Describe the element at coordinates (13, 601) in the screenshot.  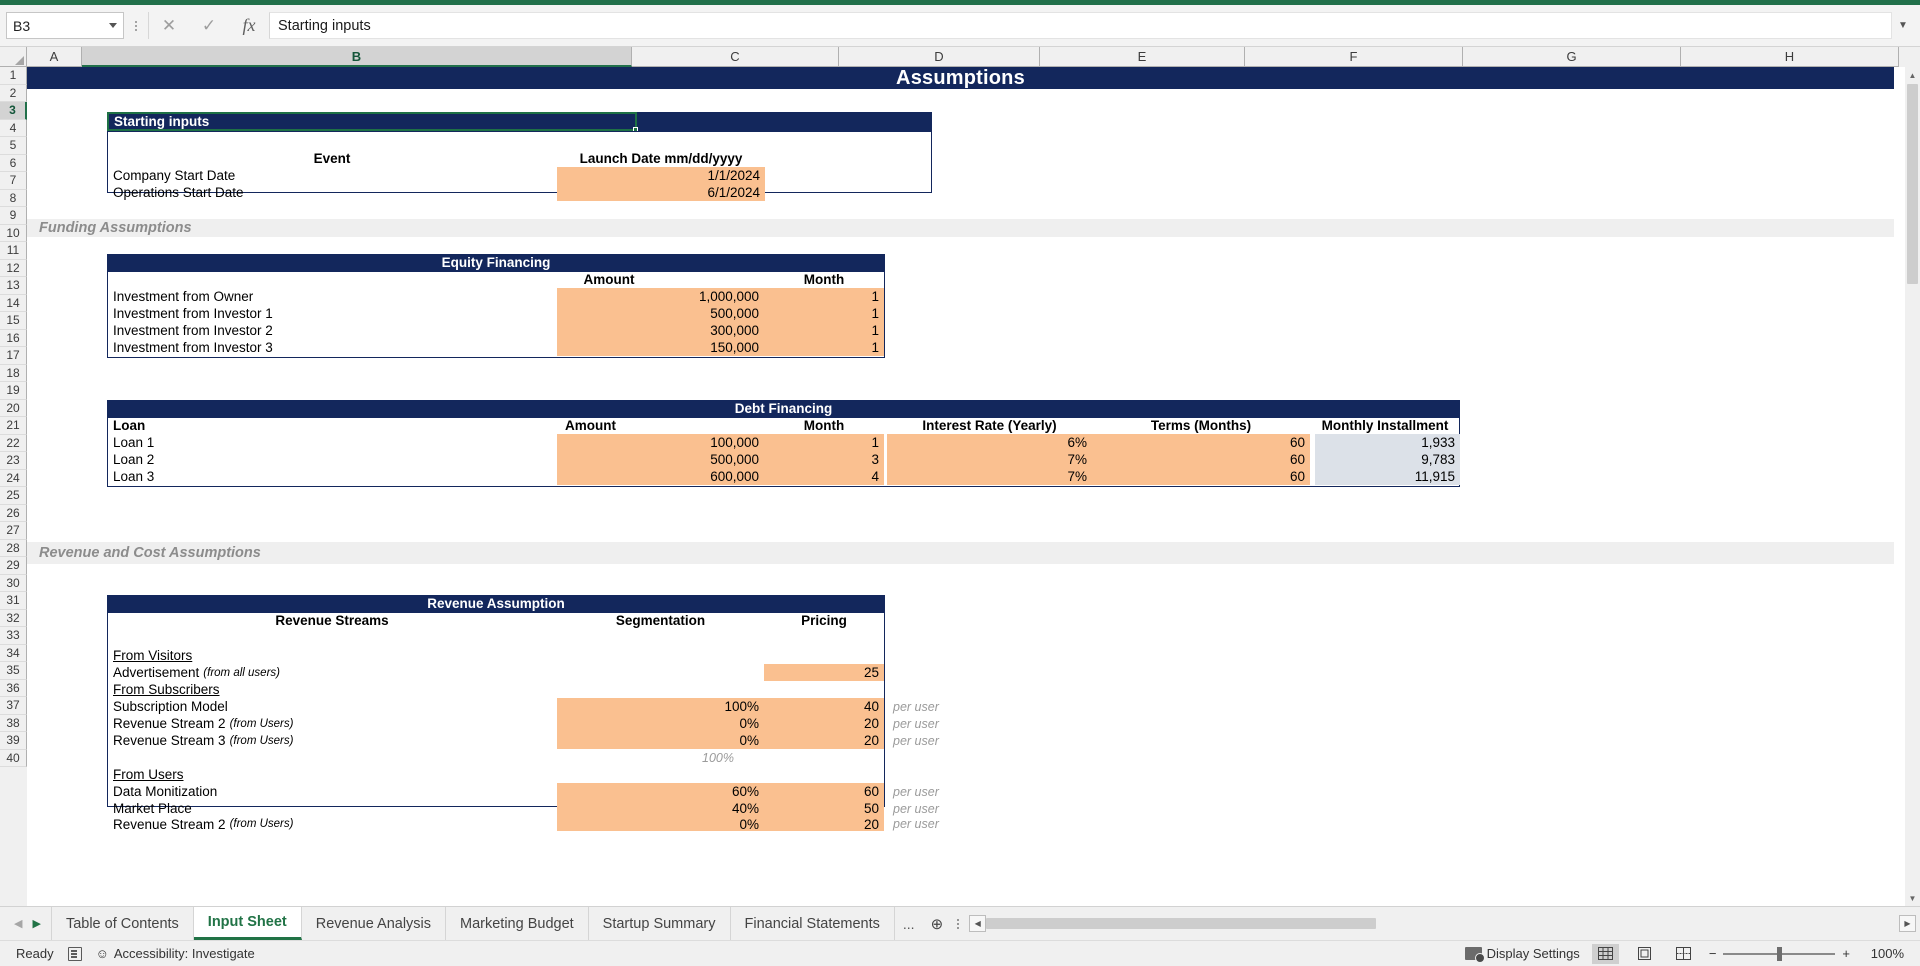
I see `row-header-31: 31` at that location.